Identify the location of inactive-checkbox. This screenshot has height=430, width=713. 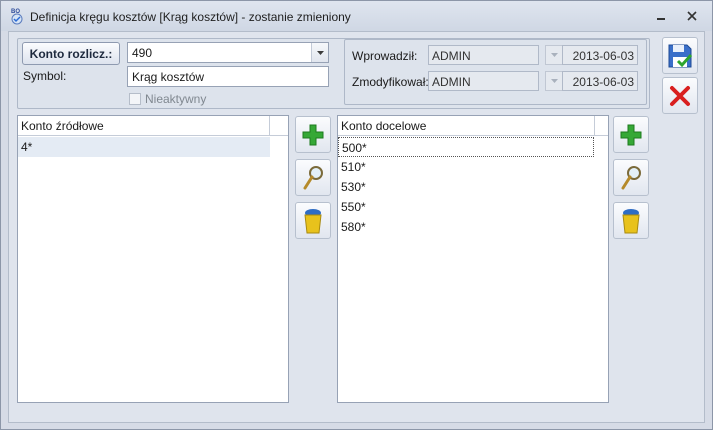
(135, 99).